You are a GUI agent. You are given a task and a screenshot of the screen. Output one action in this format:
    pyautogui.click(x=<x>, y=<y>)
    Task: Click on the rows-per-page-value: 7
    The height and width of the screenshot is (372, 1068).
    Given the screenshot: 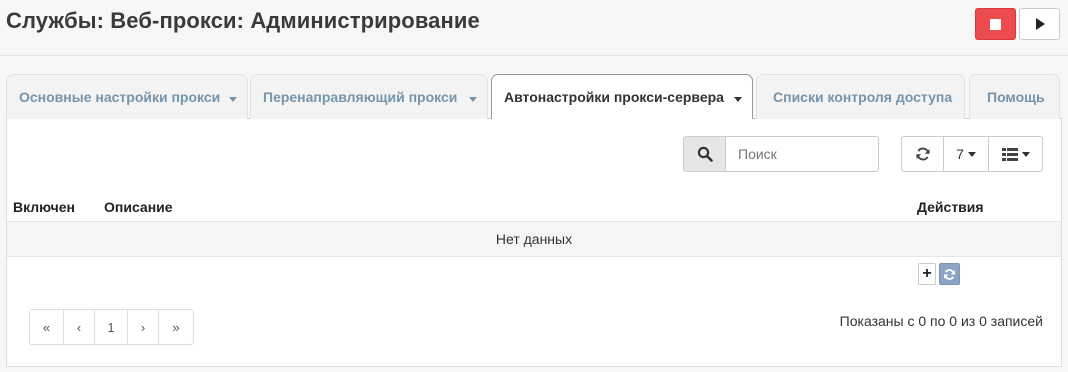 What is the action you would take?
    pyautogui.click(x=960, y=154)
    